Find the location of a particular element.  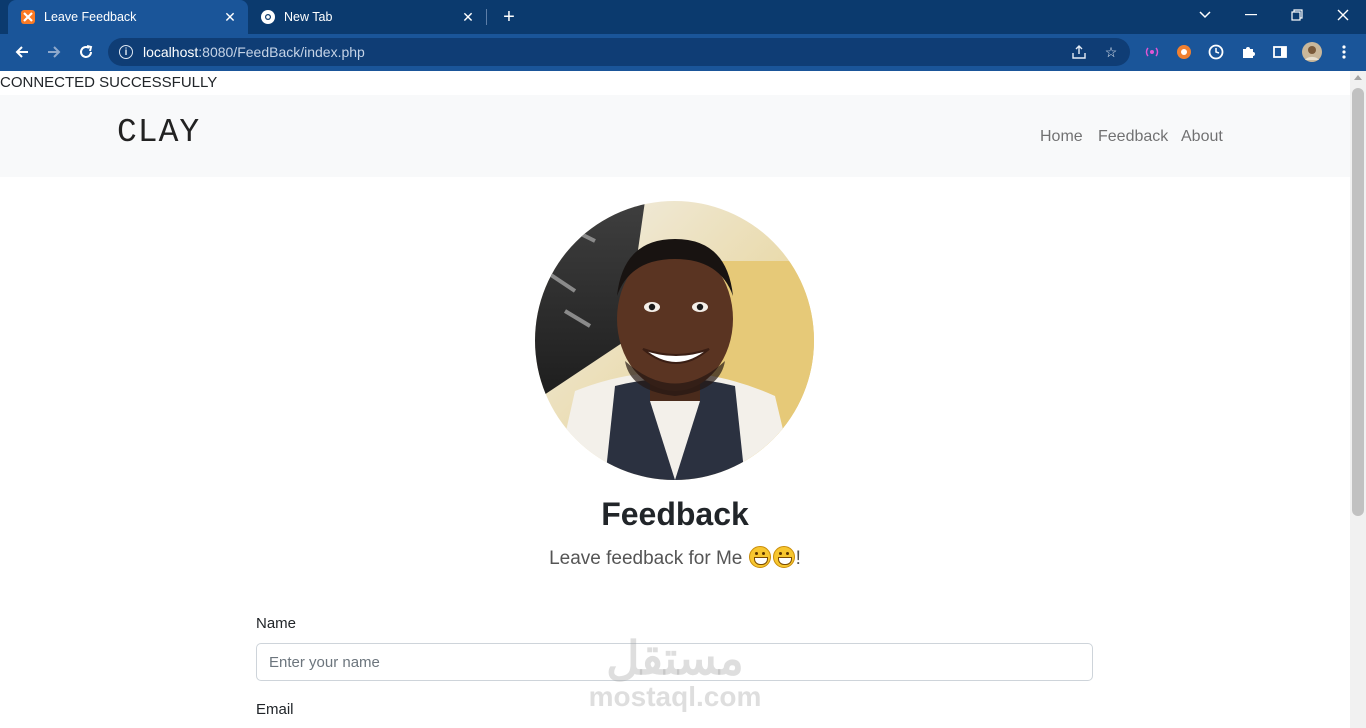

extension-orange-icon is located at coordinates (1184, 52).